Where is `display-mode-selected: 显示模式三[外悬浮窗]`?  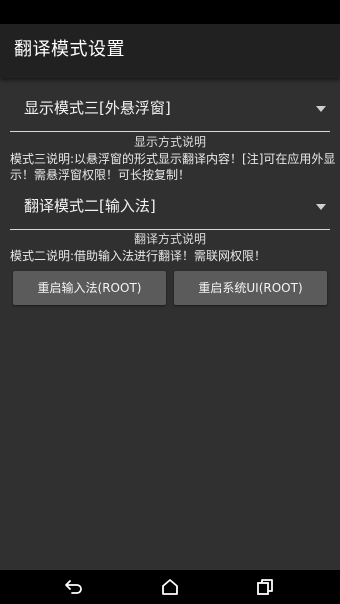 display-mode-selected: 显示模式三[外悬浮窗] is located at coordinates (97, 108).